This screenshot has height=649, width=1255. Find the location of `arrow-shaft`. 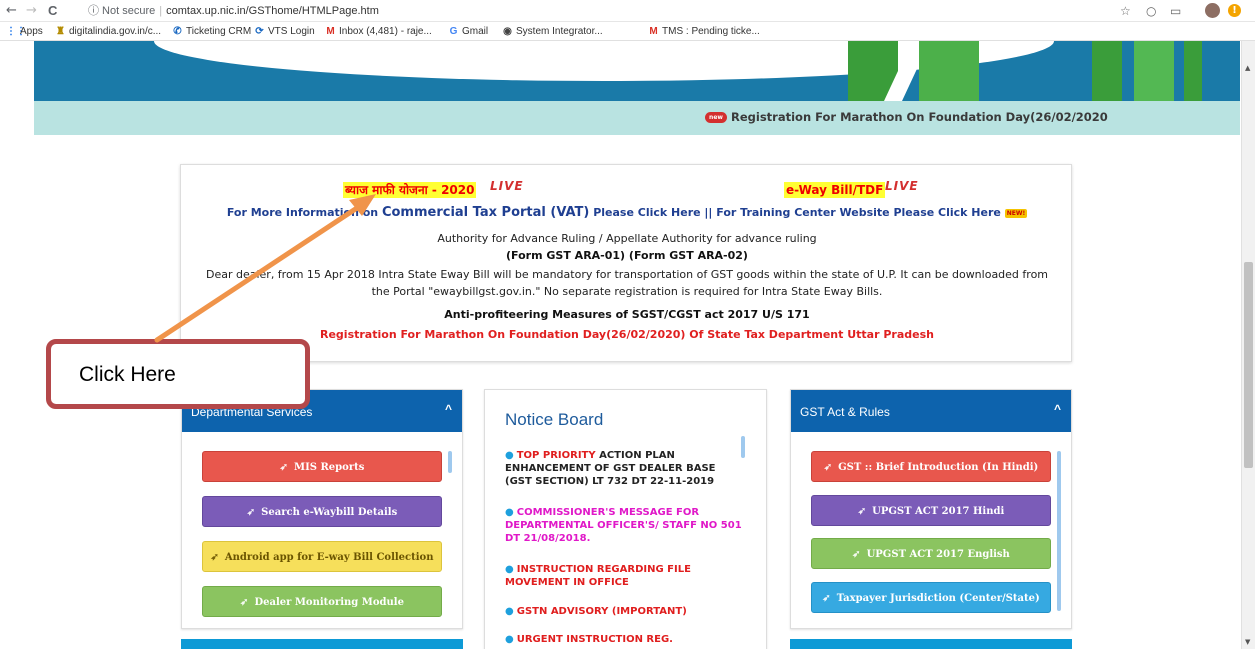

arrow-shaft is located at coordinates (258, 273).